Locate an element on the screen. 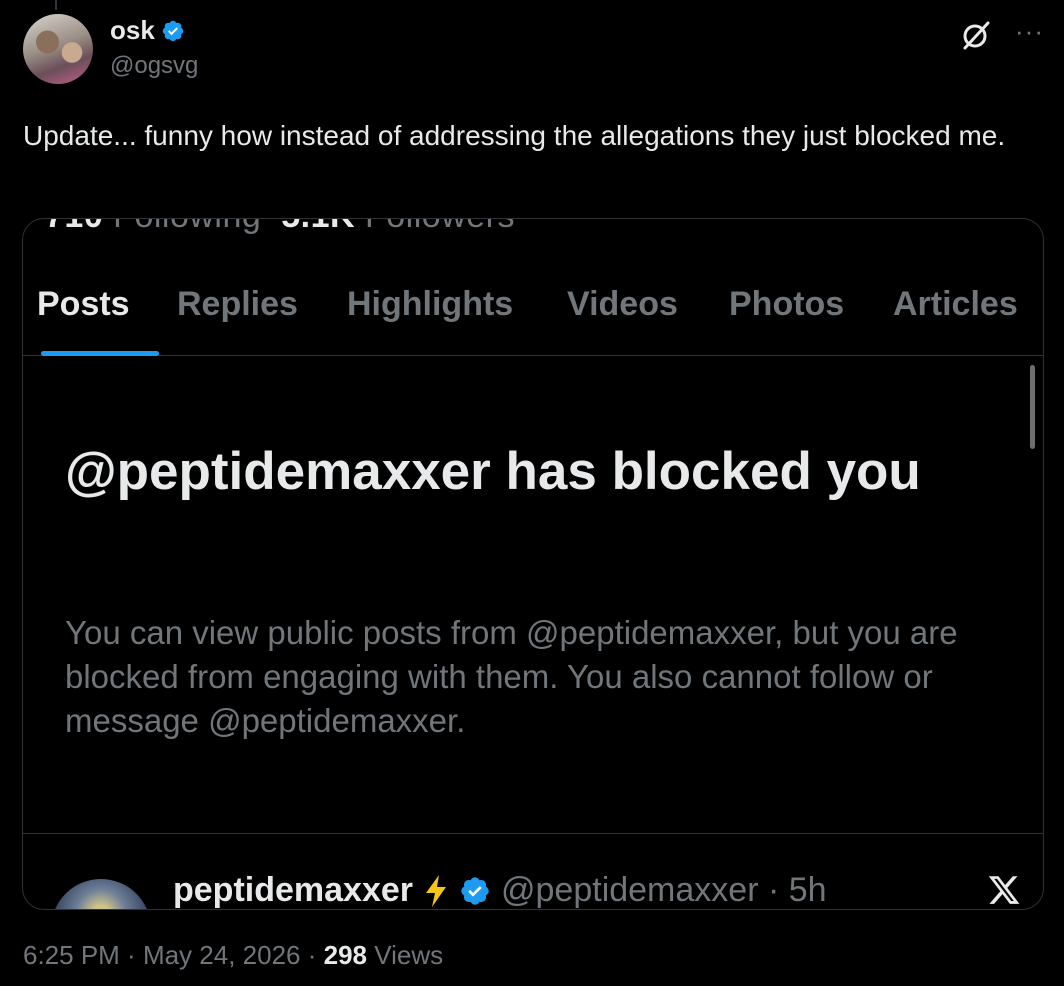  following-label: Following is located at coordinates (182, 227).